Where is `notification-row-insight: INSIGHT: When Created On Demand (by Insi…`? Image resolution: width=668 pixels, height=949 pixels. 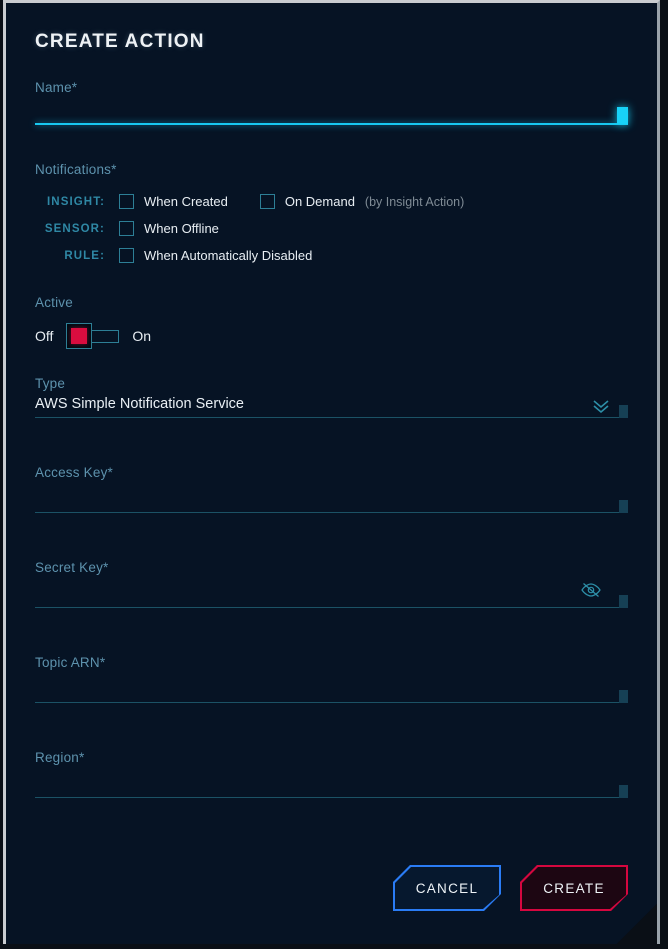
notification-row-insight: INSIGHT: When Created On Demand (by Insi… is located at coordinates (331, 201).